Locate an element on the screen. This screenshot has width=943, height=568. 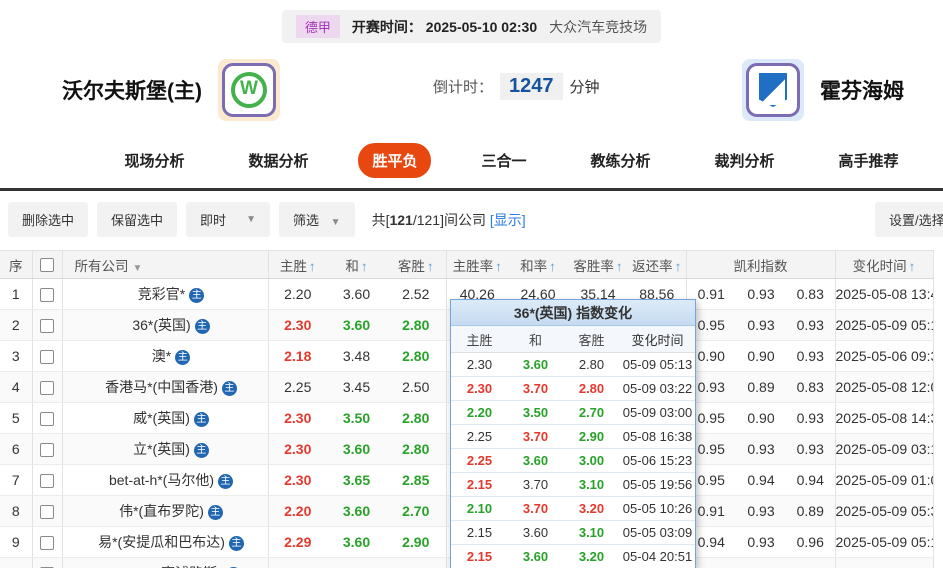
company-name: 澳* 主 is located at coordinates (164, 356).